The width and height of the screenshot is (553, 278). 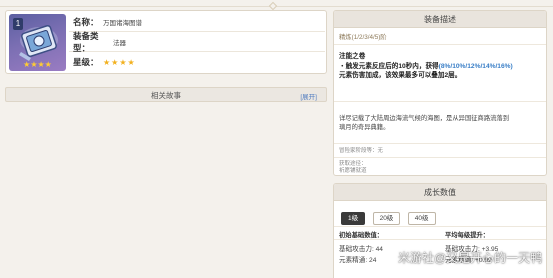 I want to click on effect-line-2: 元素伤害加成，该效果最多可以叠加2层。, so click(x=400, y=75).